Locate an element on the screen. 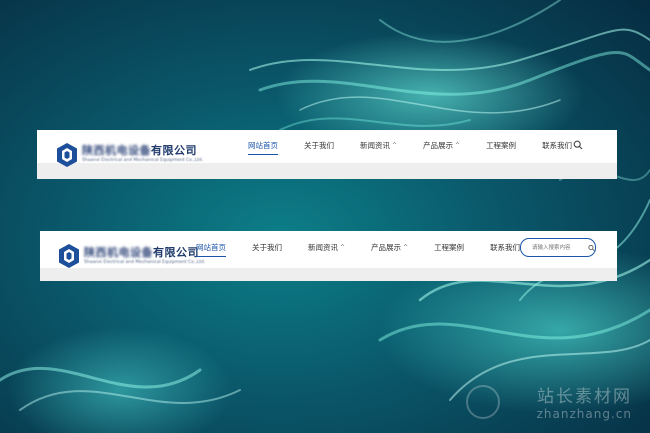 The image size is (650, 433). search-box is located at coordinates (558, 247).